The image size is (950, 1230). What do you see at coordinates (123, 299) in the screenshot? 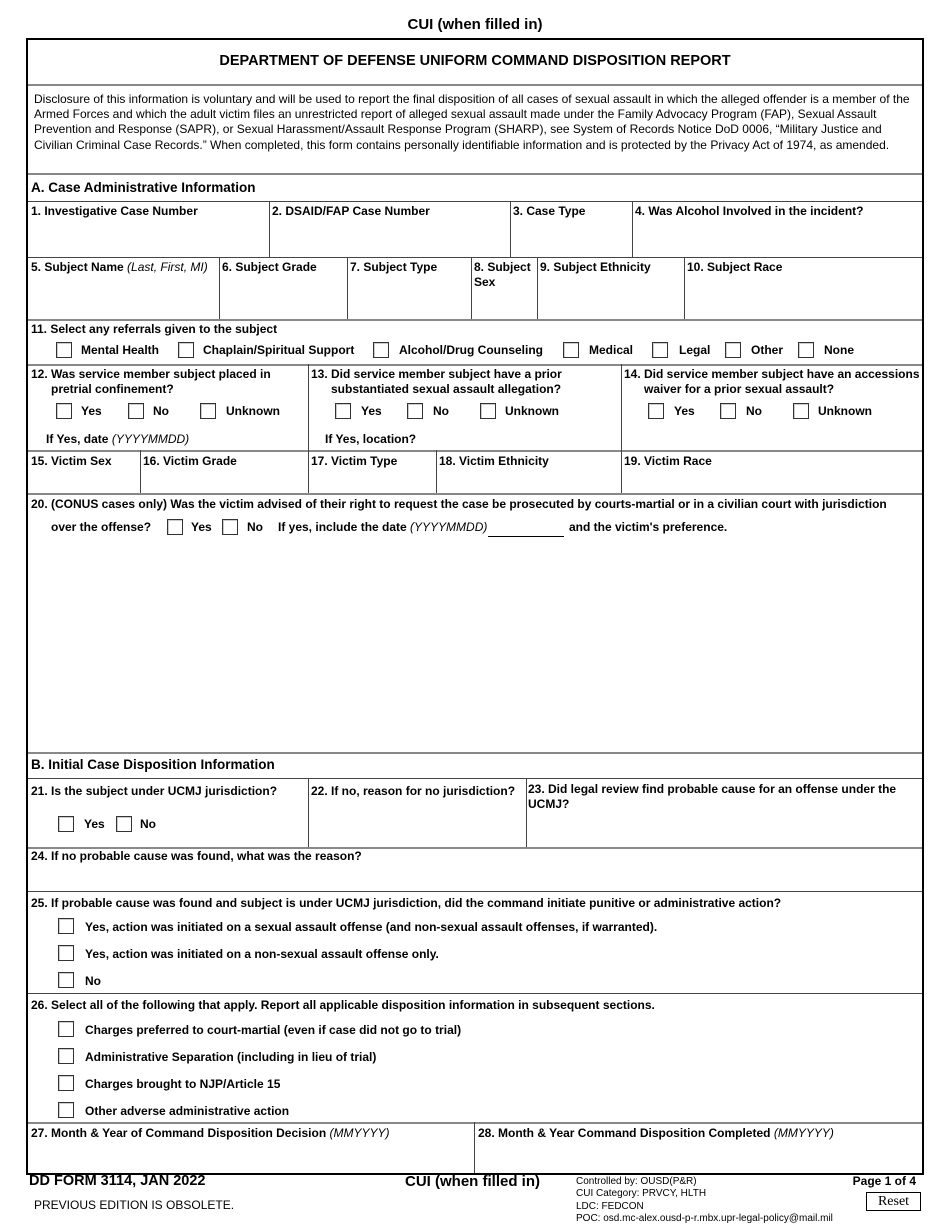
I see `subject-name-input` at bounding box center [123, 299].